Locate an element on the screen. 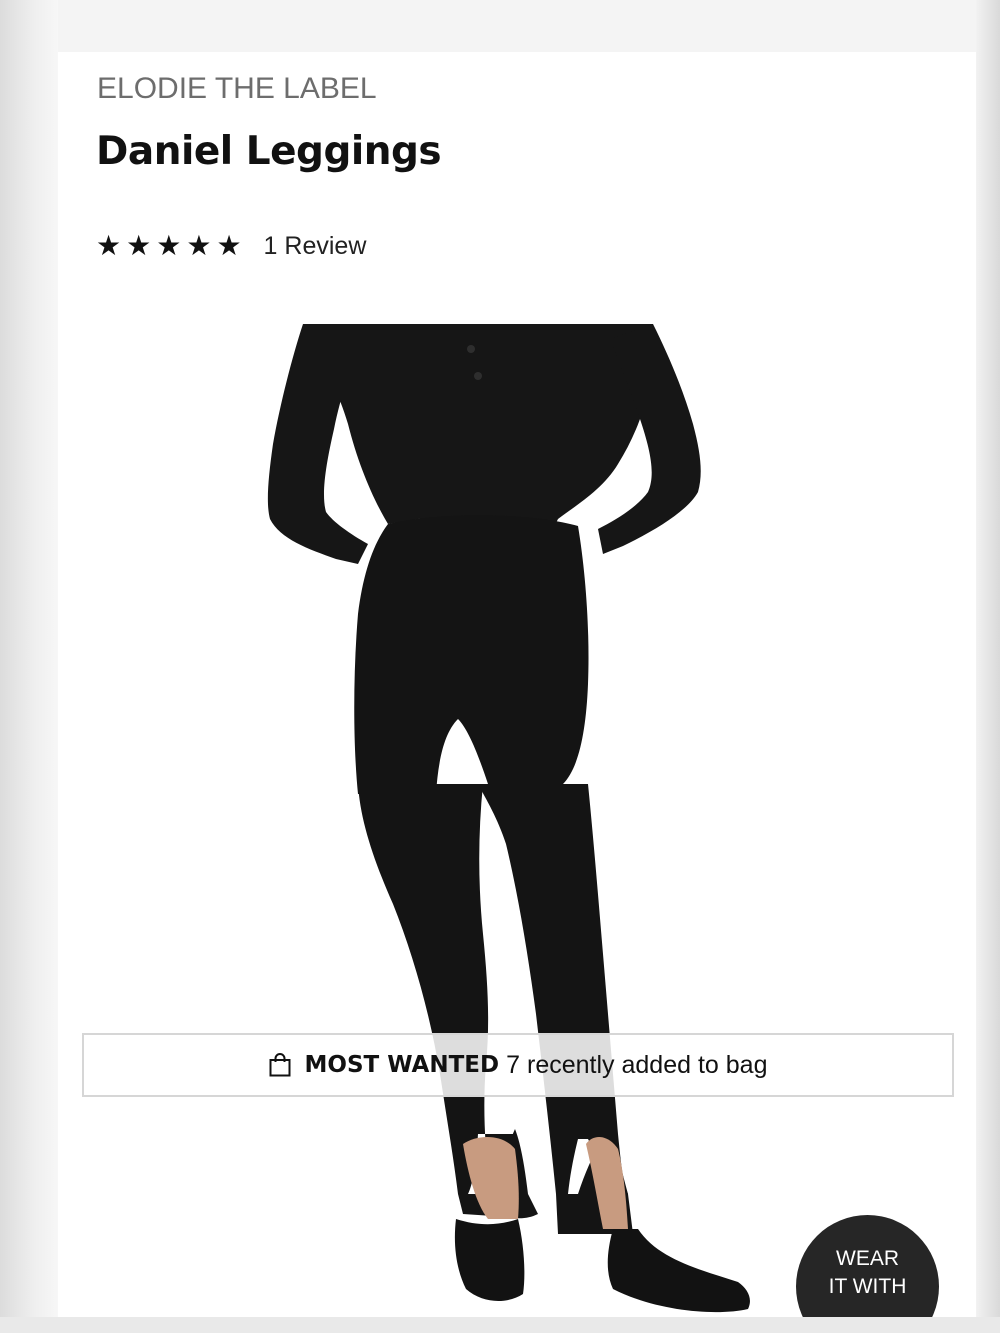 This screenshot has height=1333, width=1000. review-count-link: 1 Review is located at coordinates (315, 246).